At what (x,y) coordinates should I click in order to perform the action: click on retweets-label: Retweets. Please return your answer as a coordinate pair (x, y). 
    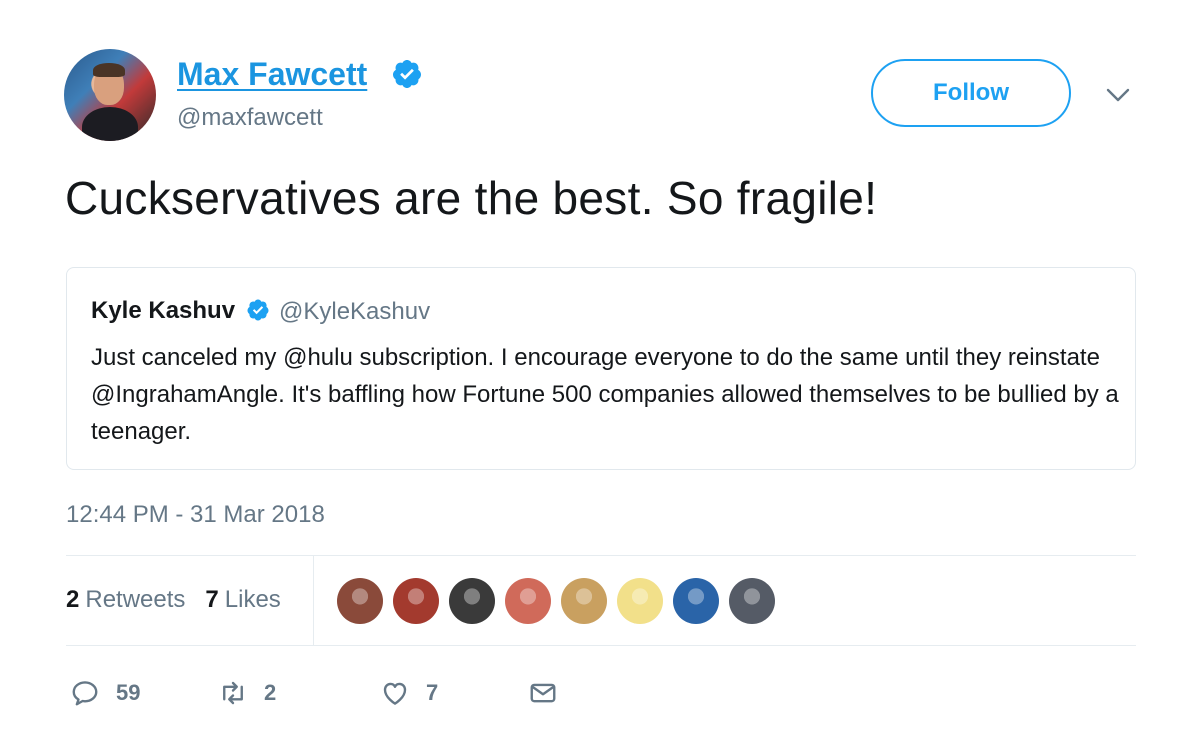
    Looking at the image, I should click on (135, 599).